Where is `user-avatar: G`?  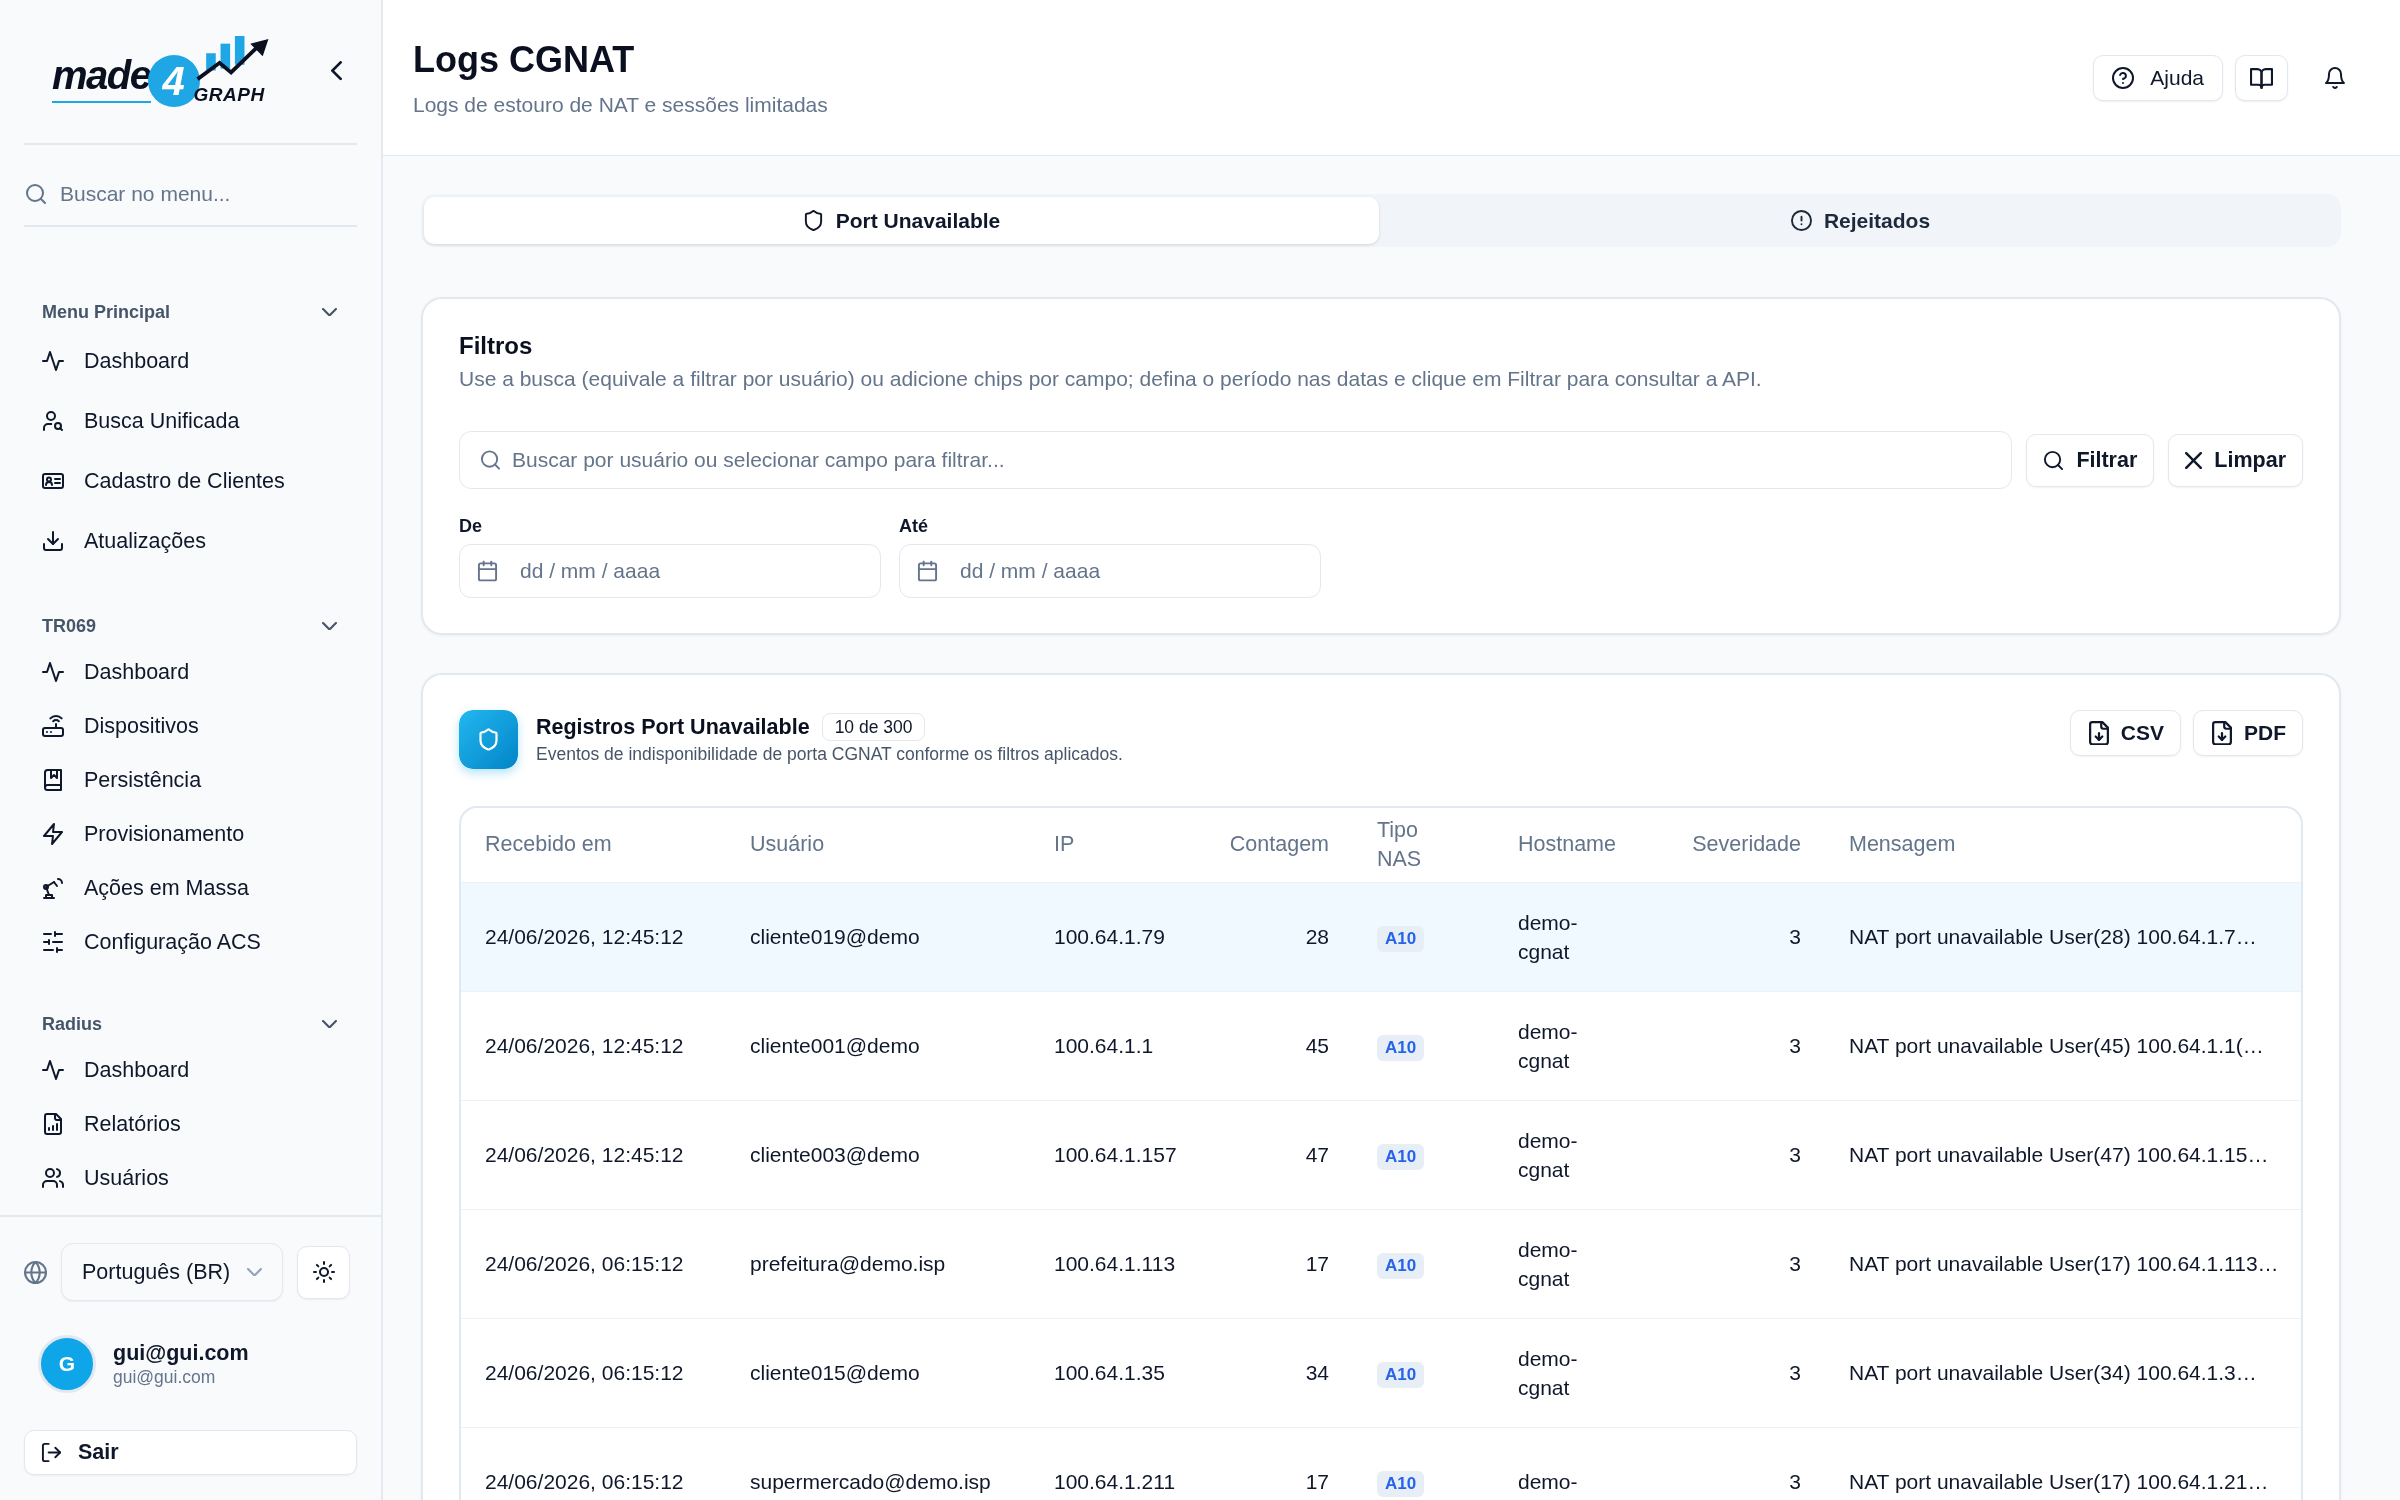
user-avatar: G is located at coordinates (67, 1364).